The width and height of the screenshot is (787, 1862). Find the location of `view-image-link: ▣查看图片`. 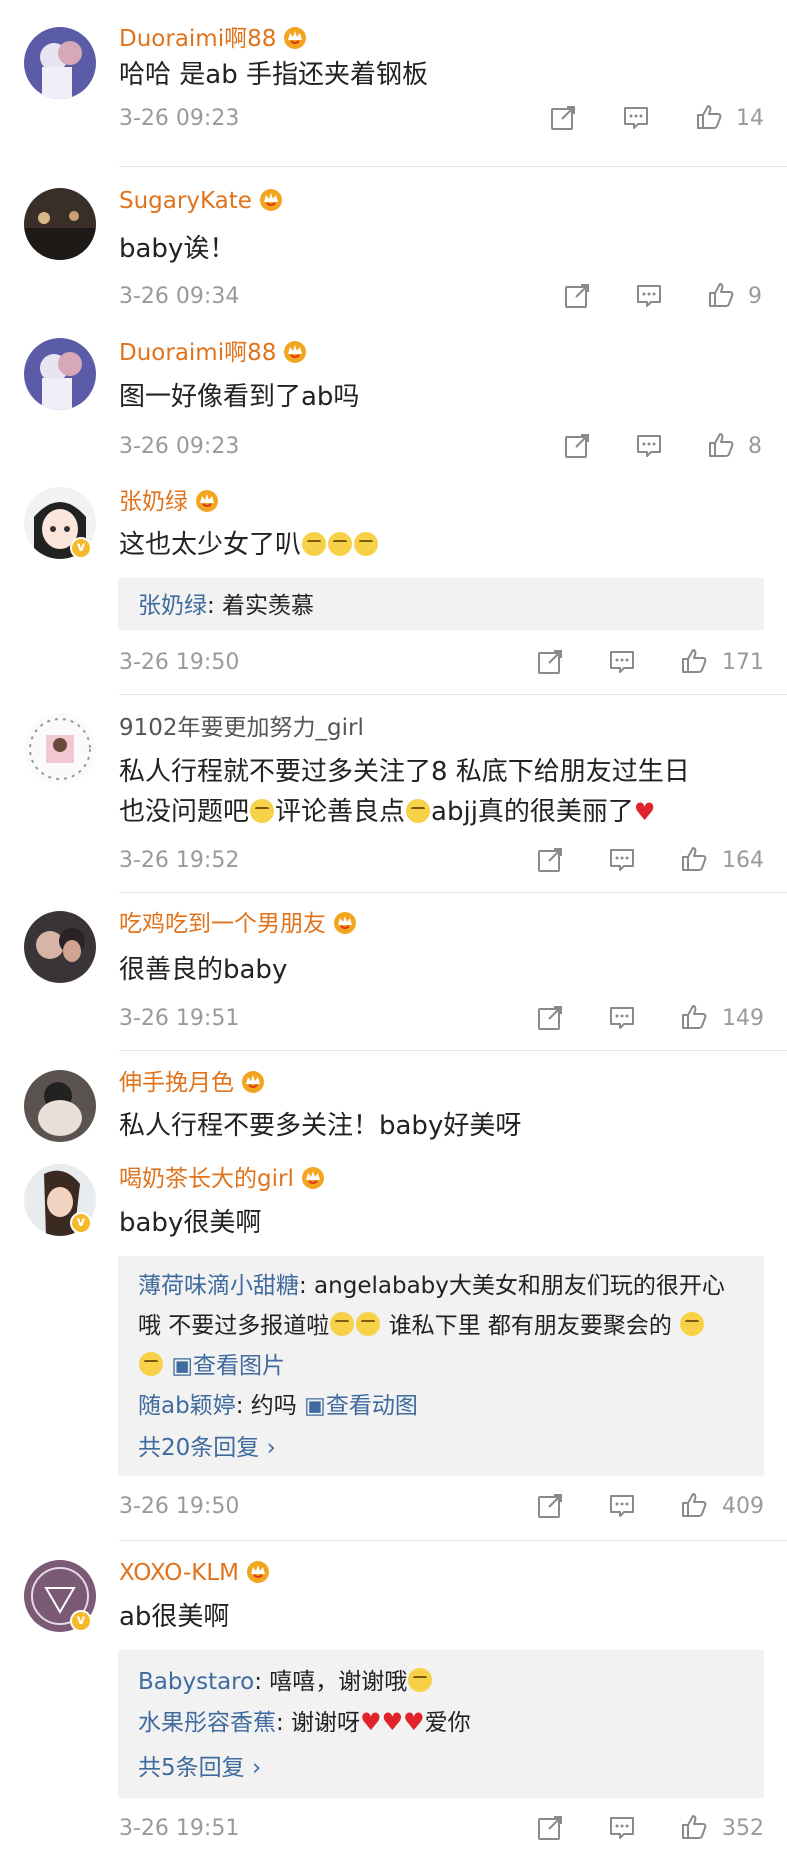

view-image-link: ▣查看图片 is located at coordinates (228, 1366).